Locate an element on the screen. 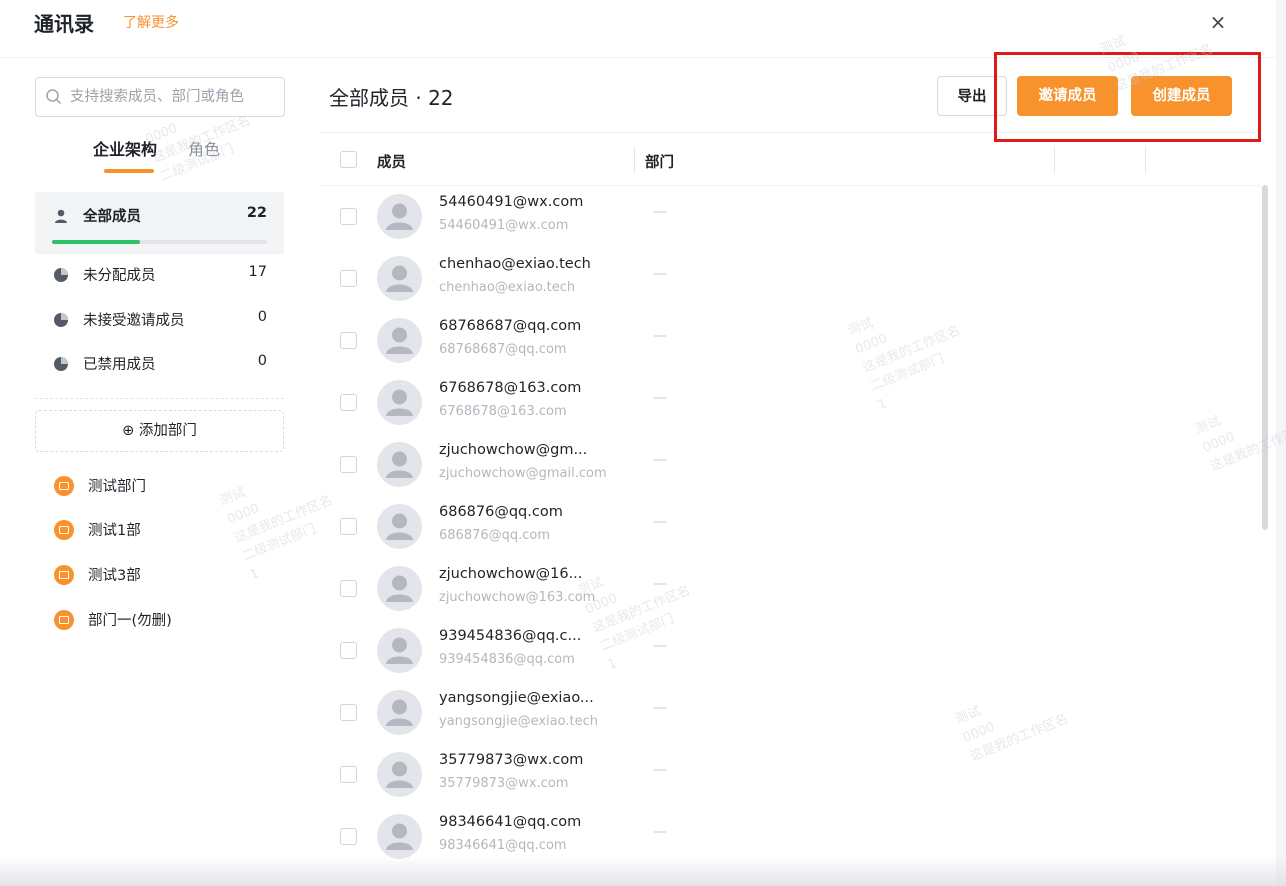 Image resolution: width=1286 pixels, height=886 pixels. scrollbar is located at coordinates (1265, 357).